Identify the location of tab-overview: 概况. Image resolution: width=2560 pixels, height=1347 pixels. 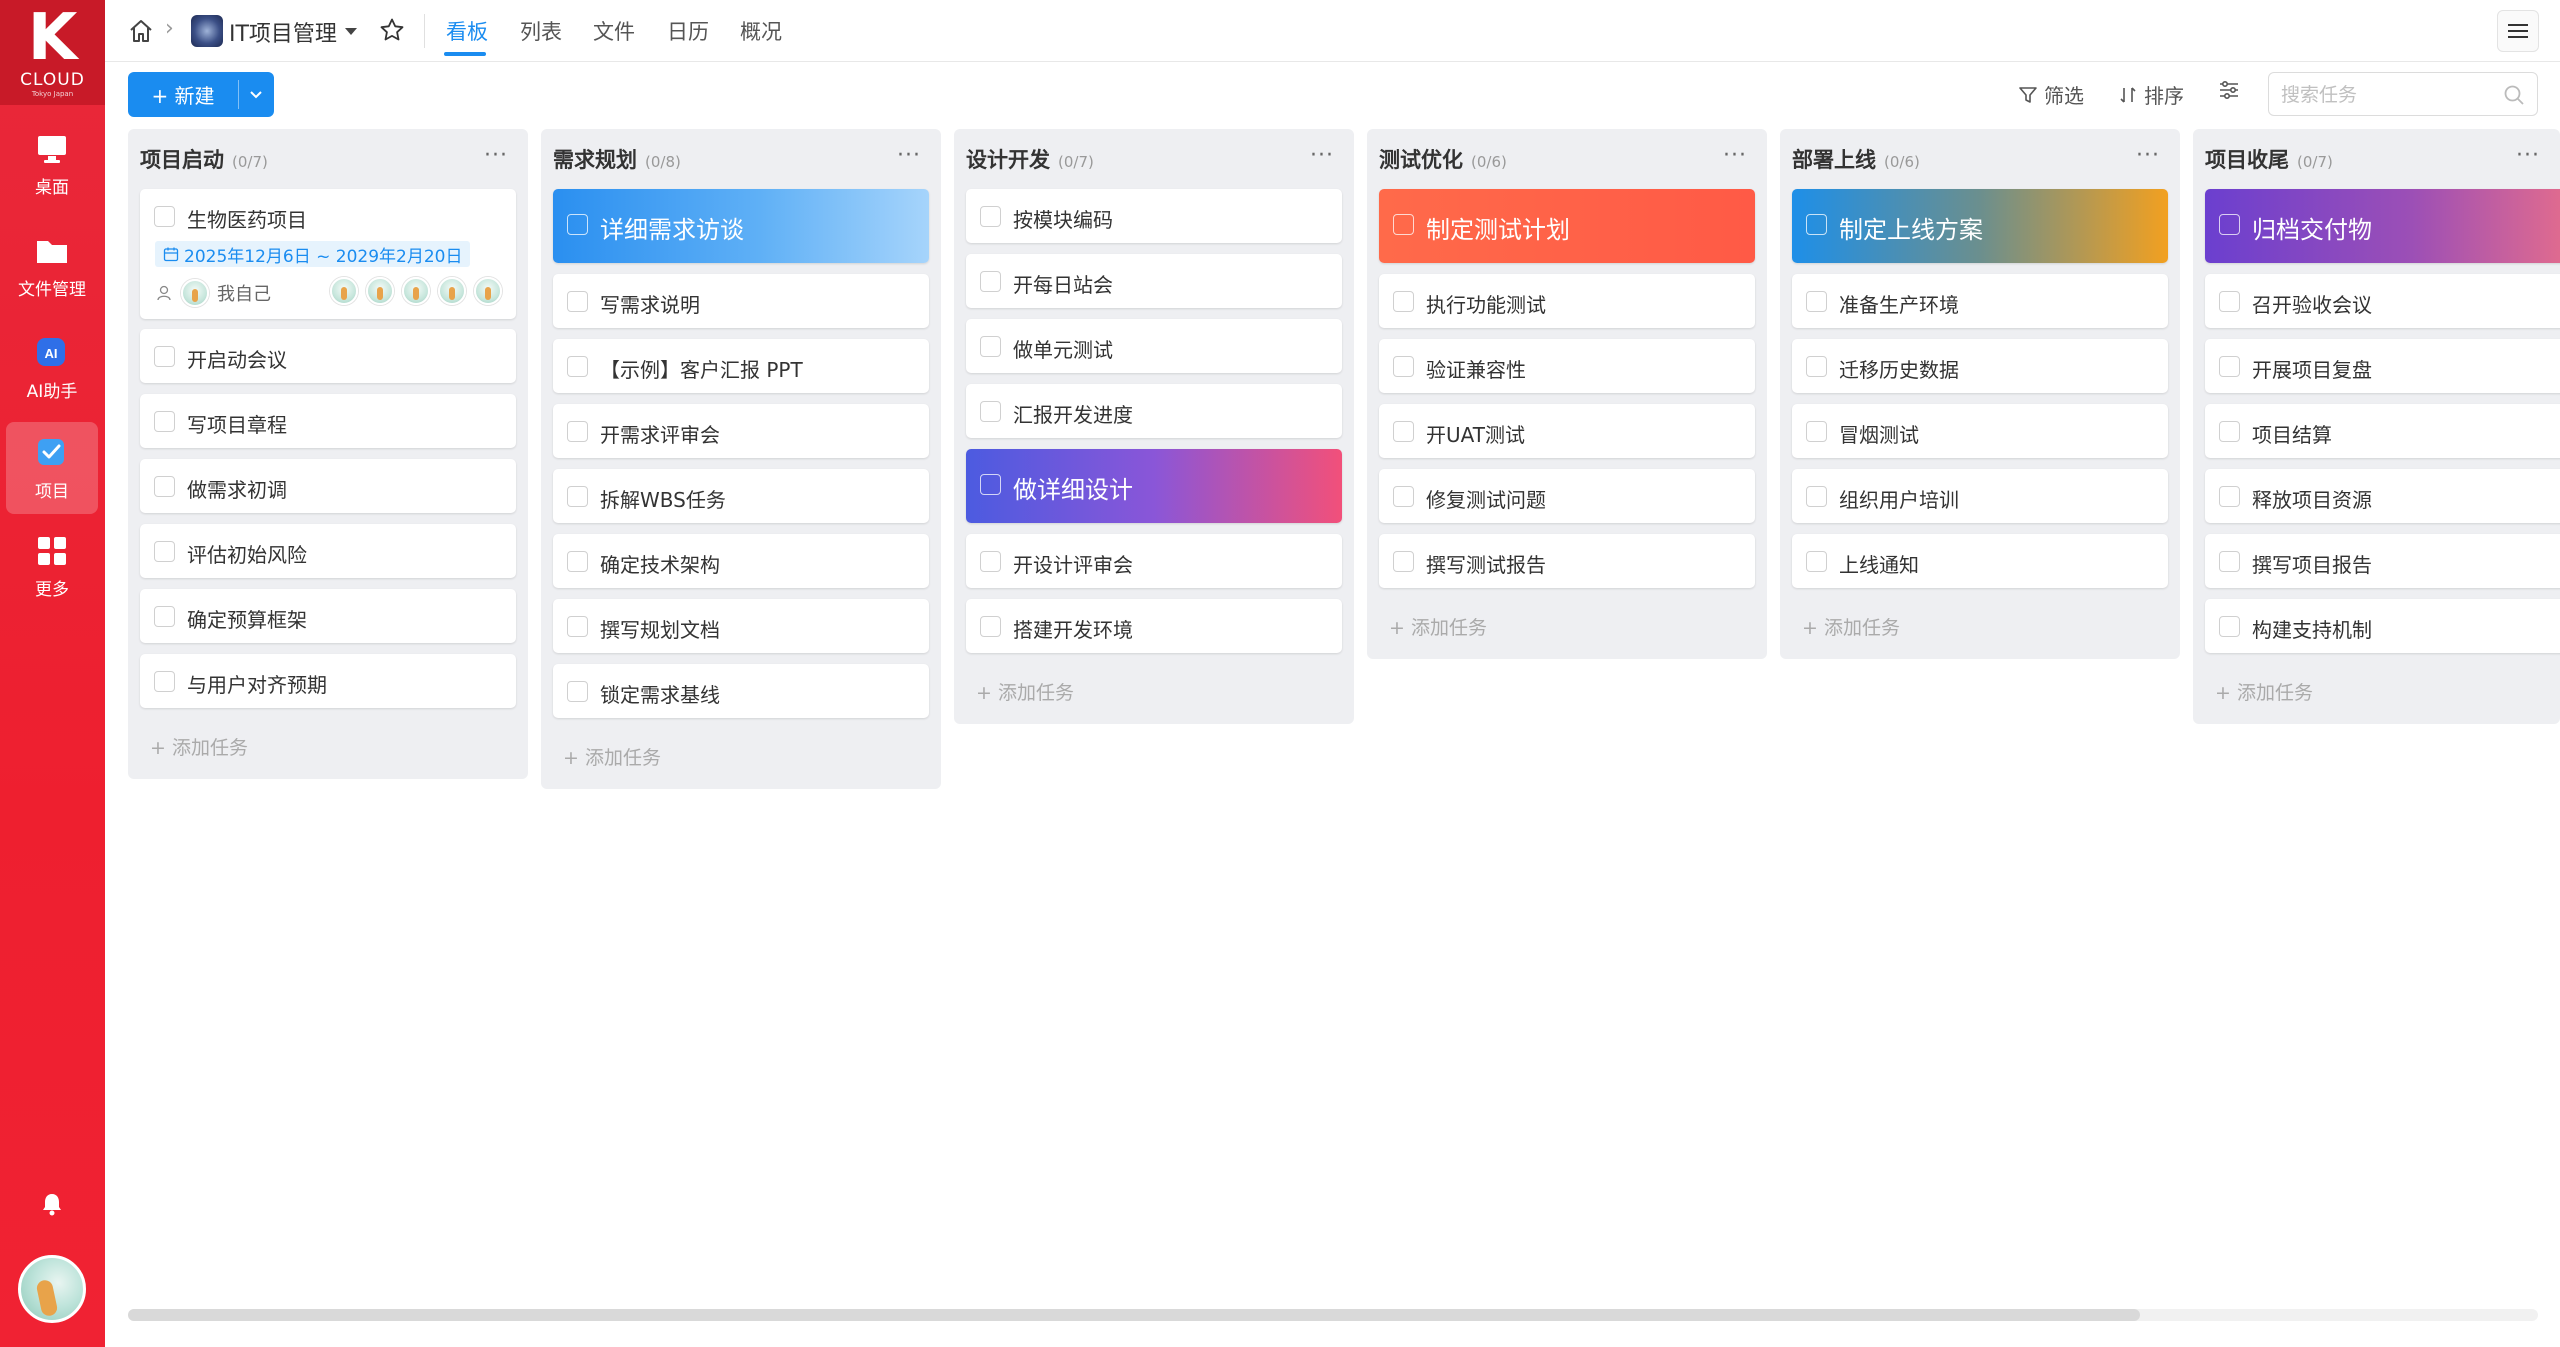
(761, 31).